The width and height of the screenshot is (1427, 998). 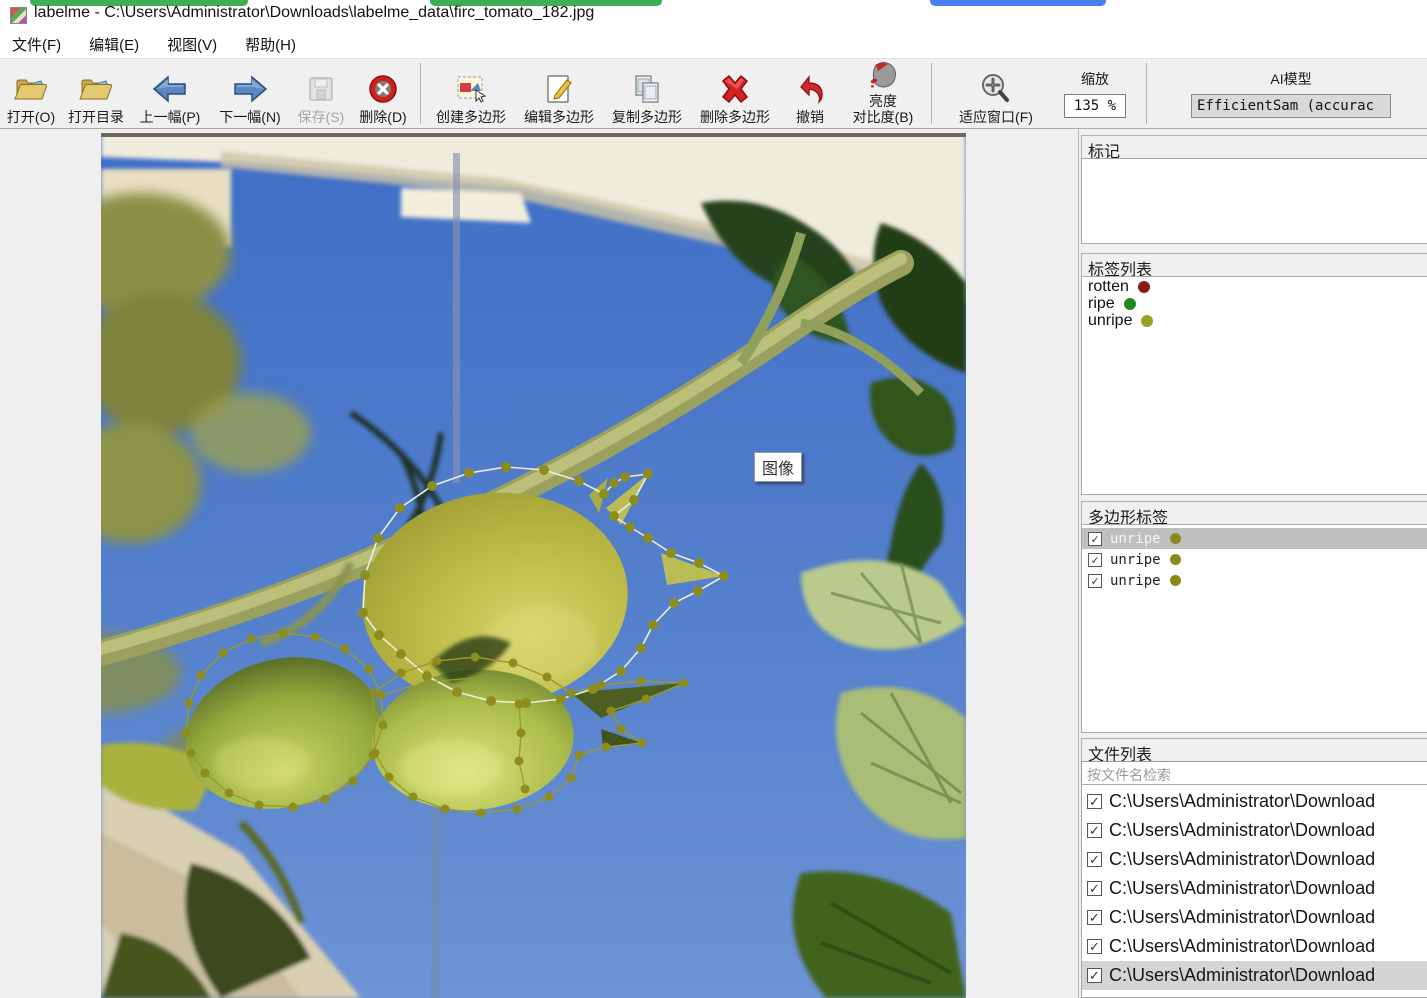 I want to click on duplicate-polygon-icon, so click(x=647, y=89).